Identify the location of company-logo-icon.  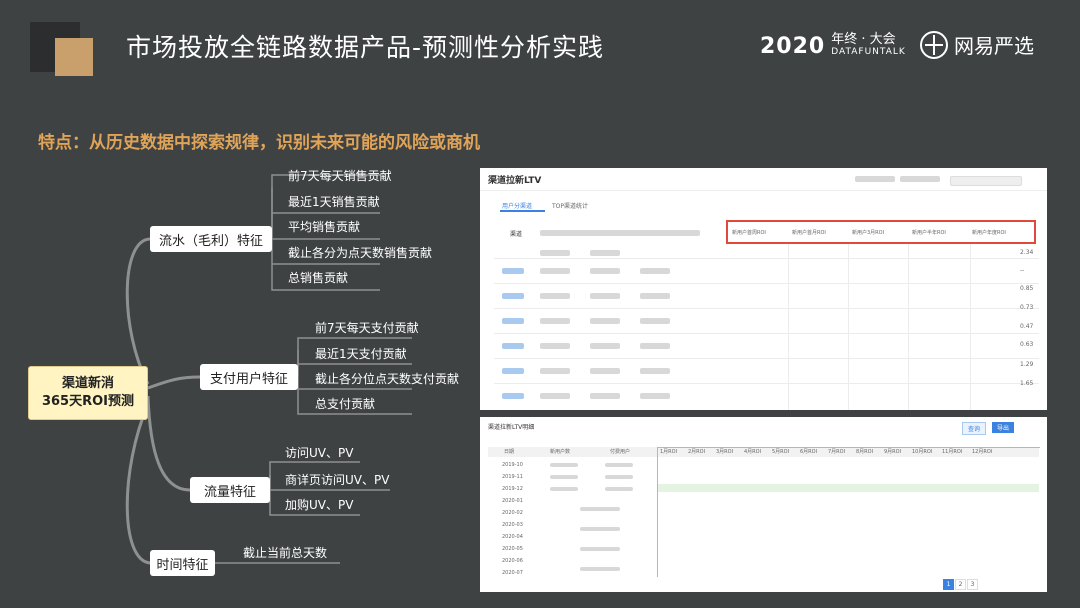
(934, 44).